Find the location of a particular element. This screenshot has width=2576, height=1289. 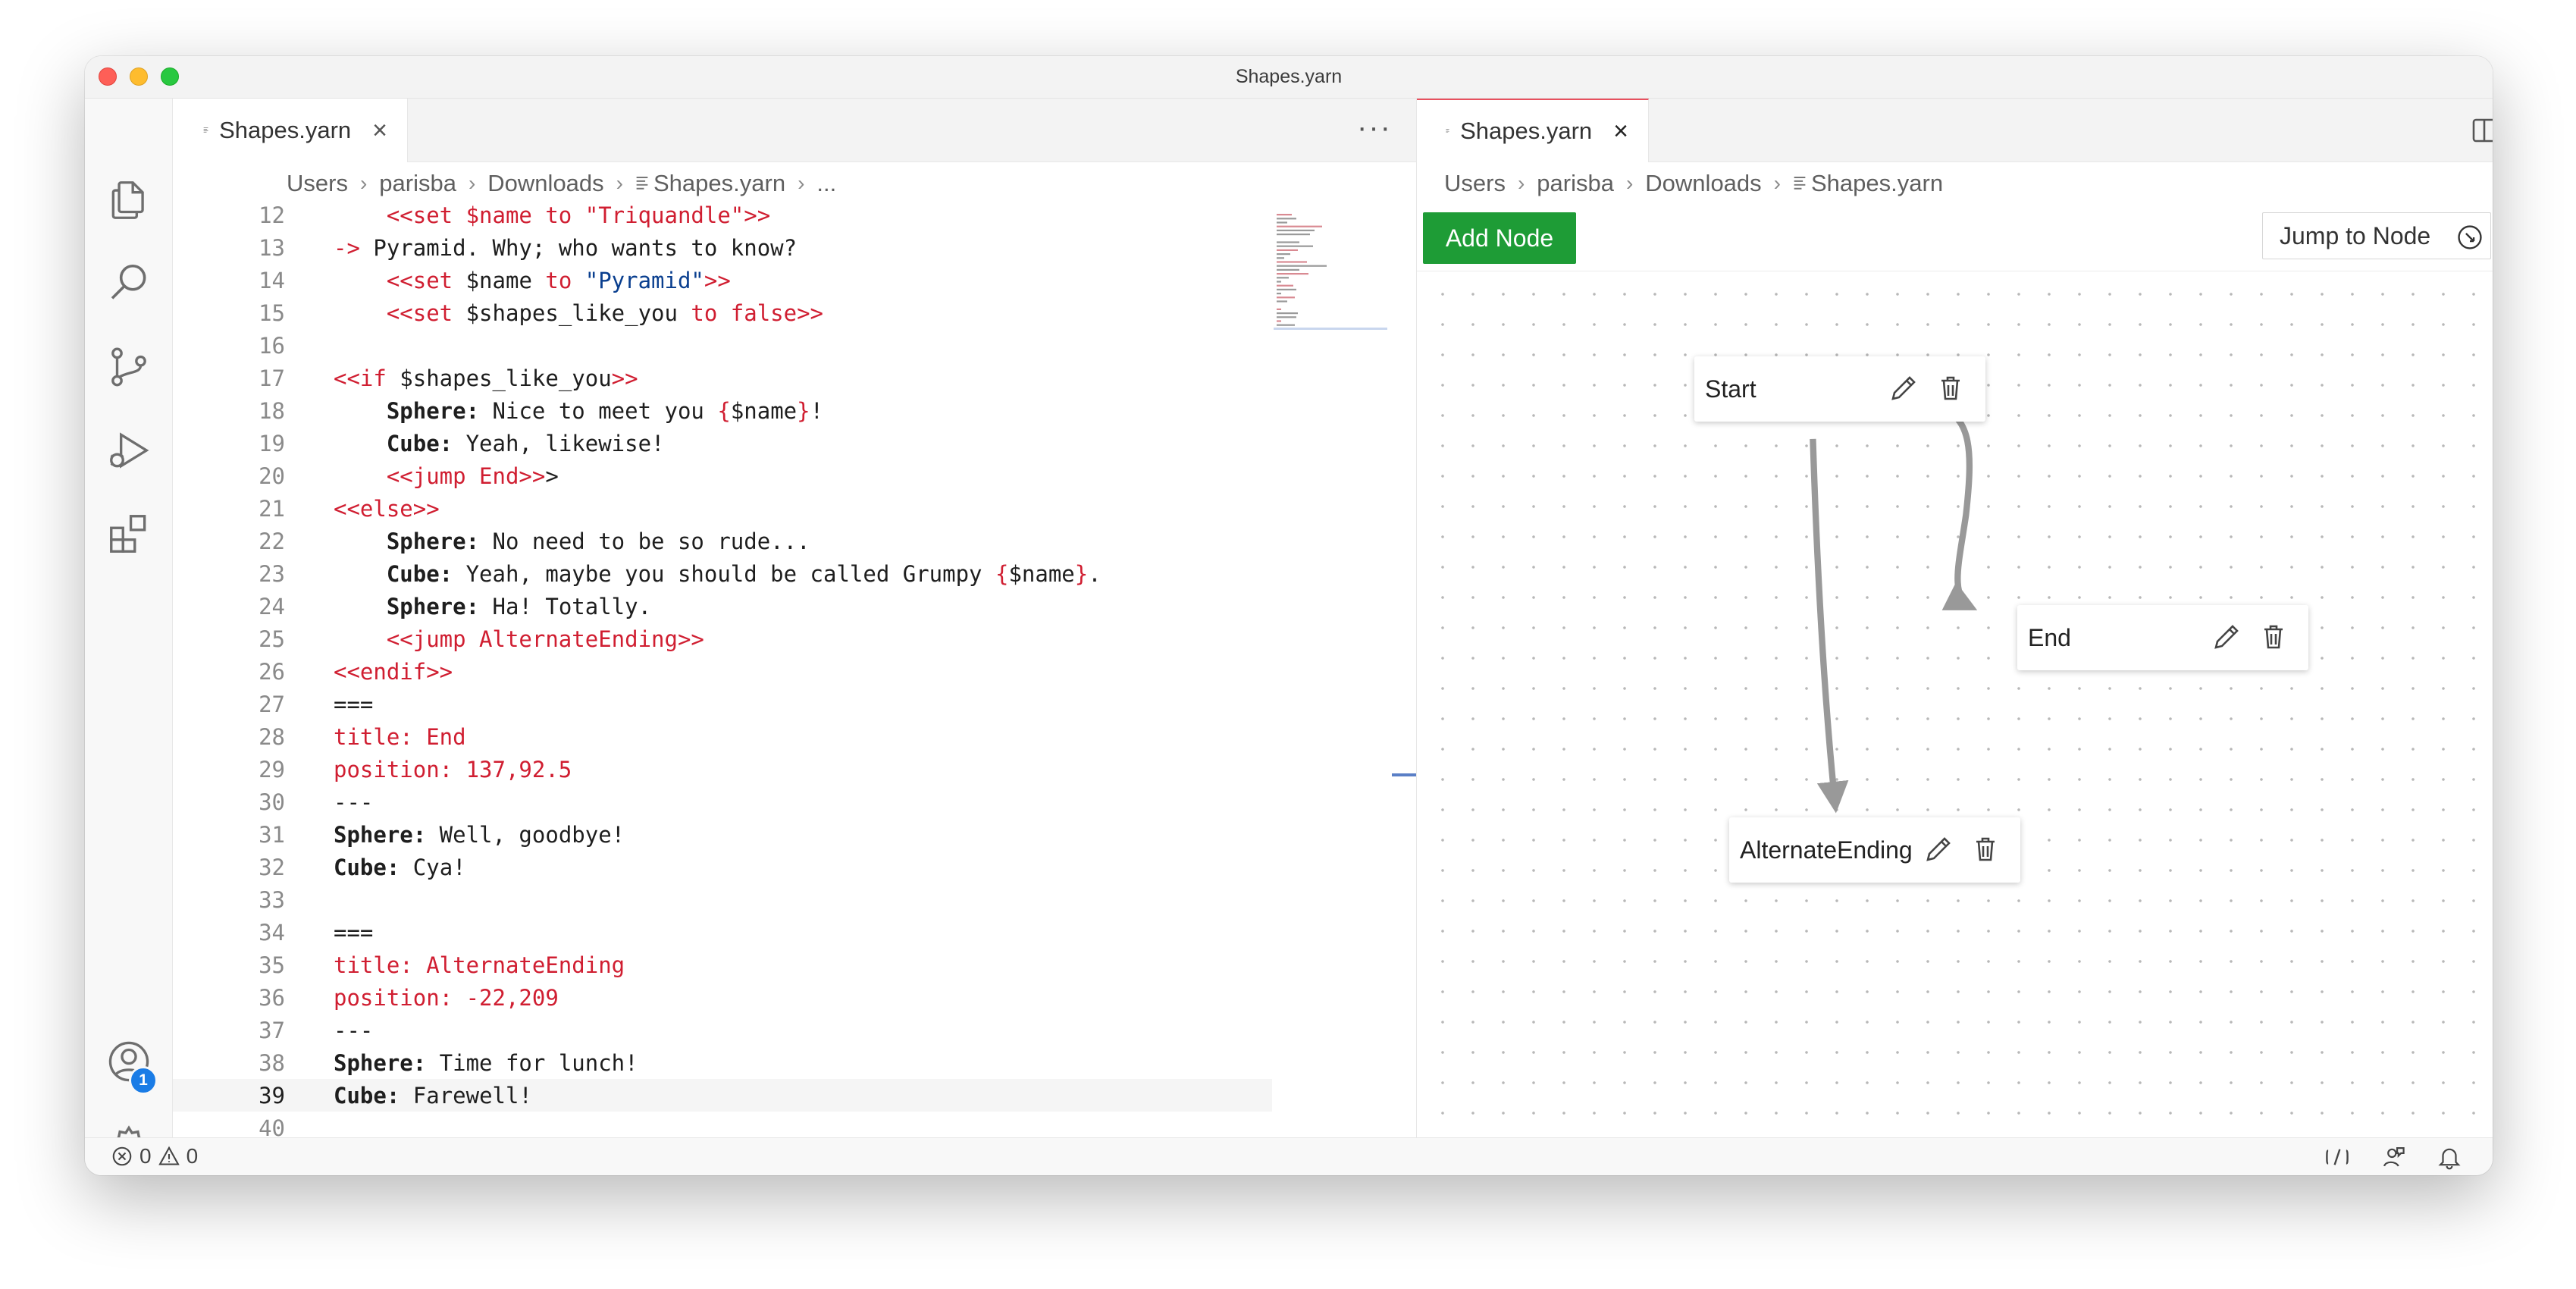

graph-node-start: Start is located at coordinates (1840, 389).